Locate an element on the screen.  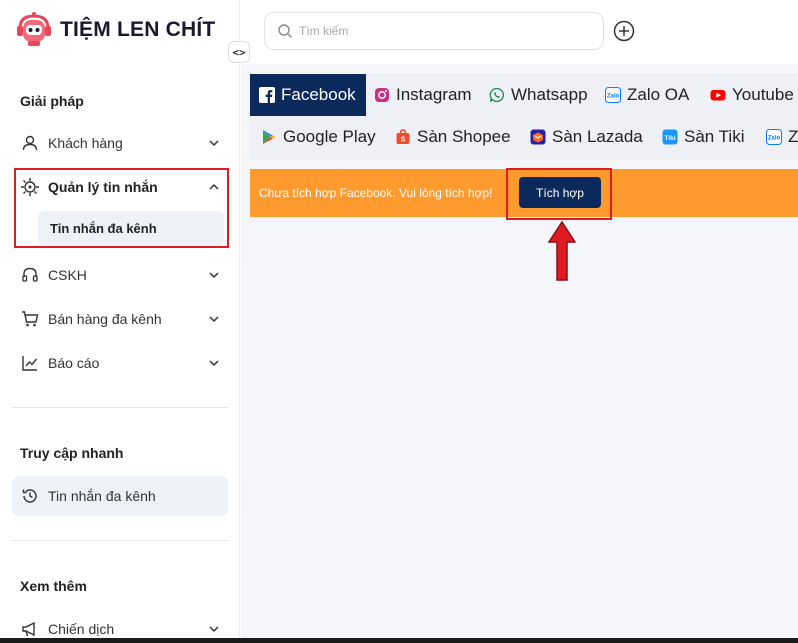
search-box is located at coordinates (434, 31).